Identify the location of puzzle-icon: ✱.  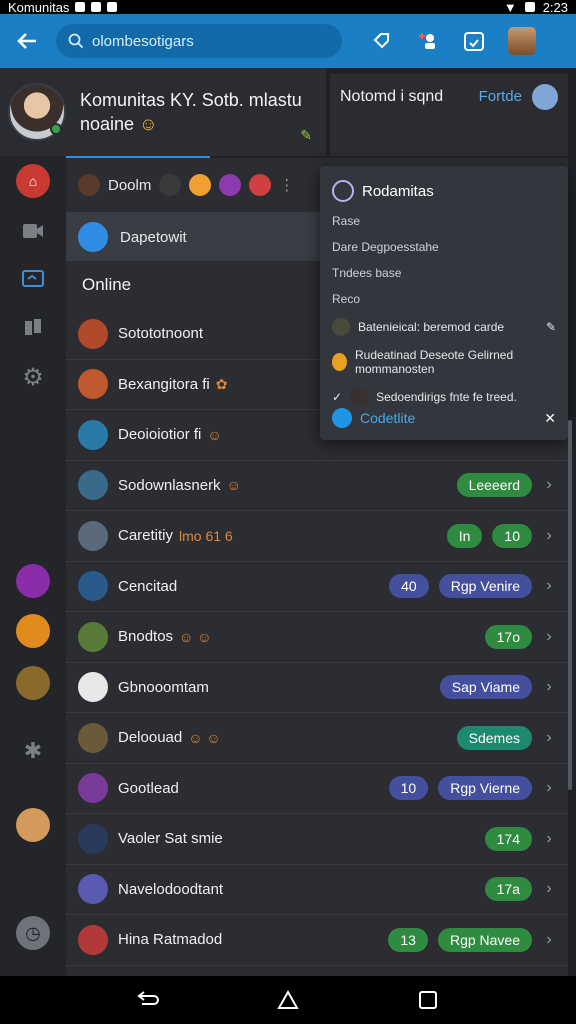
(33, 750).